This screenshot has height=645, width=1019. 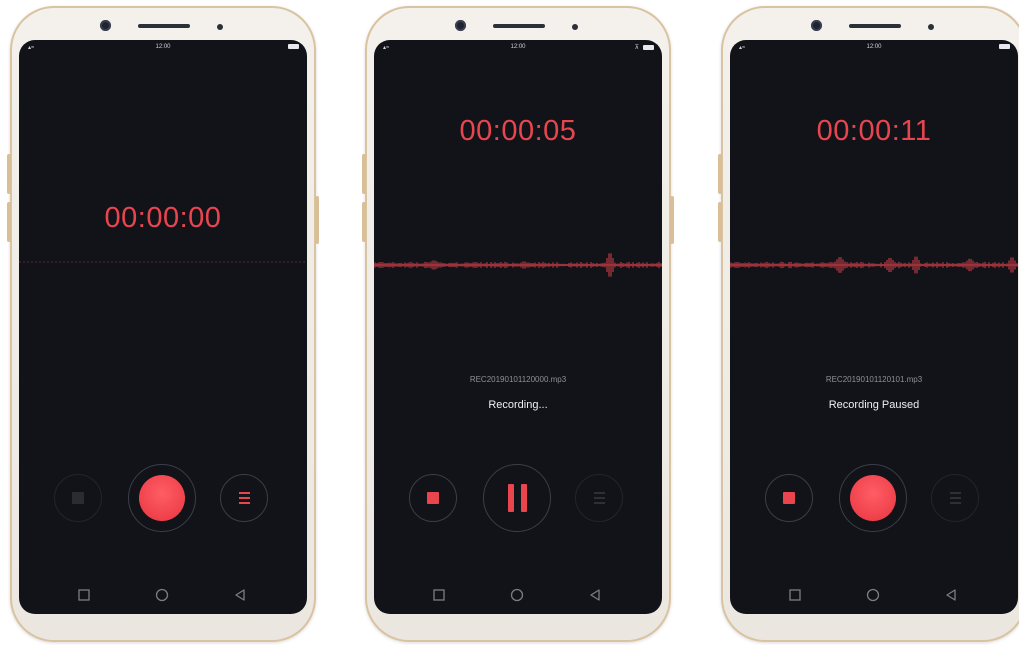 What do you see at coordinates (874, 405) in the screenshot?
I see `recording-status: Recording Paused` at bounding box center [874, 405].